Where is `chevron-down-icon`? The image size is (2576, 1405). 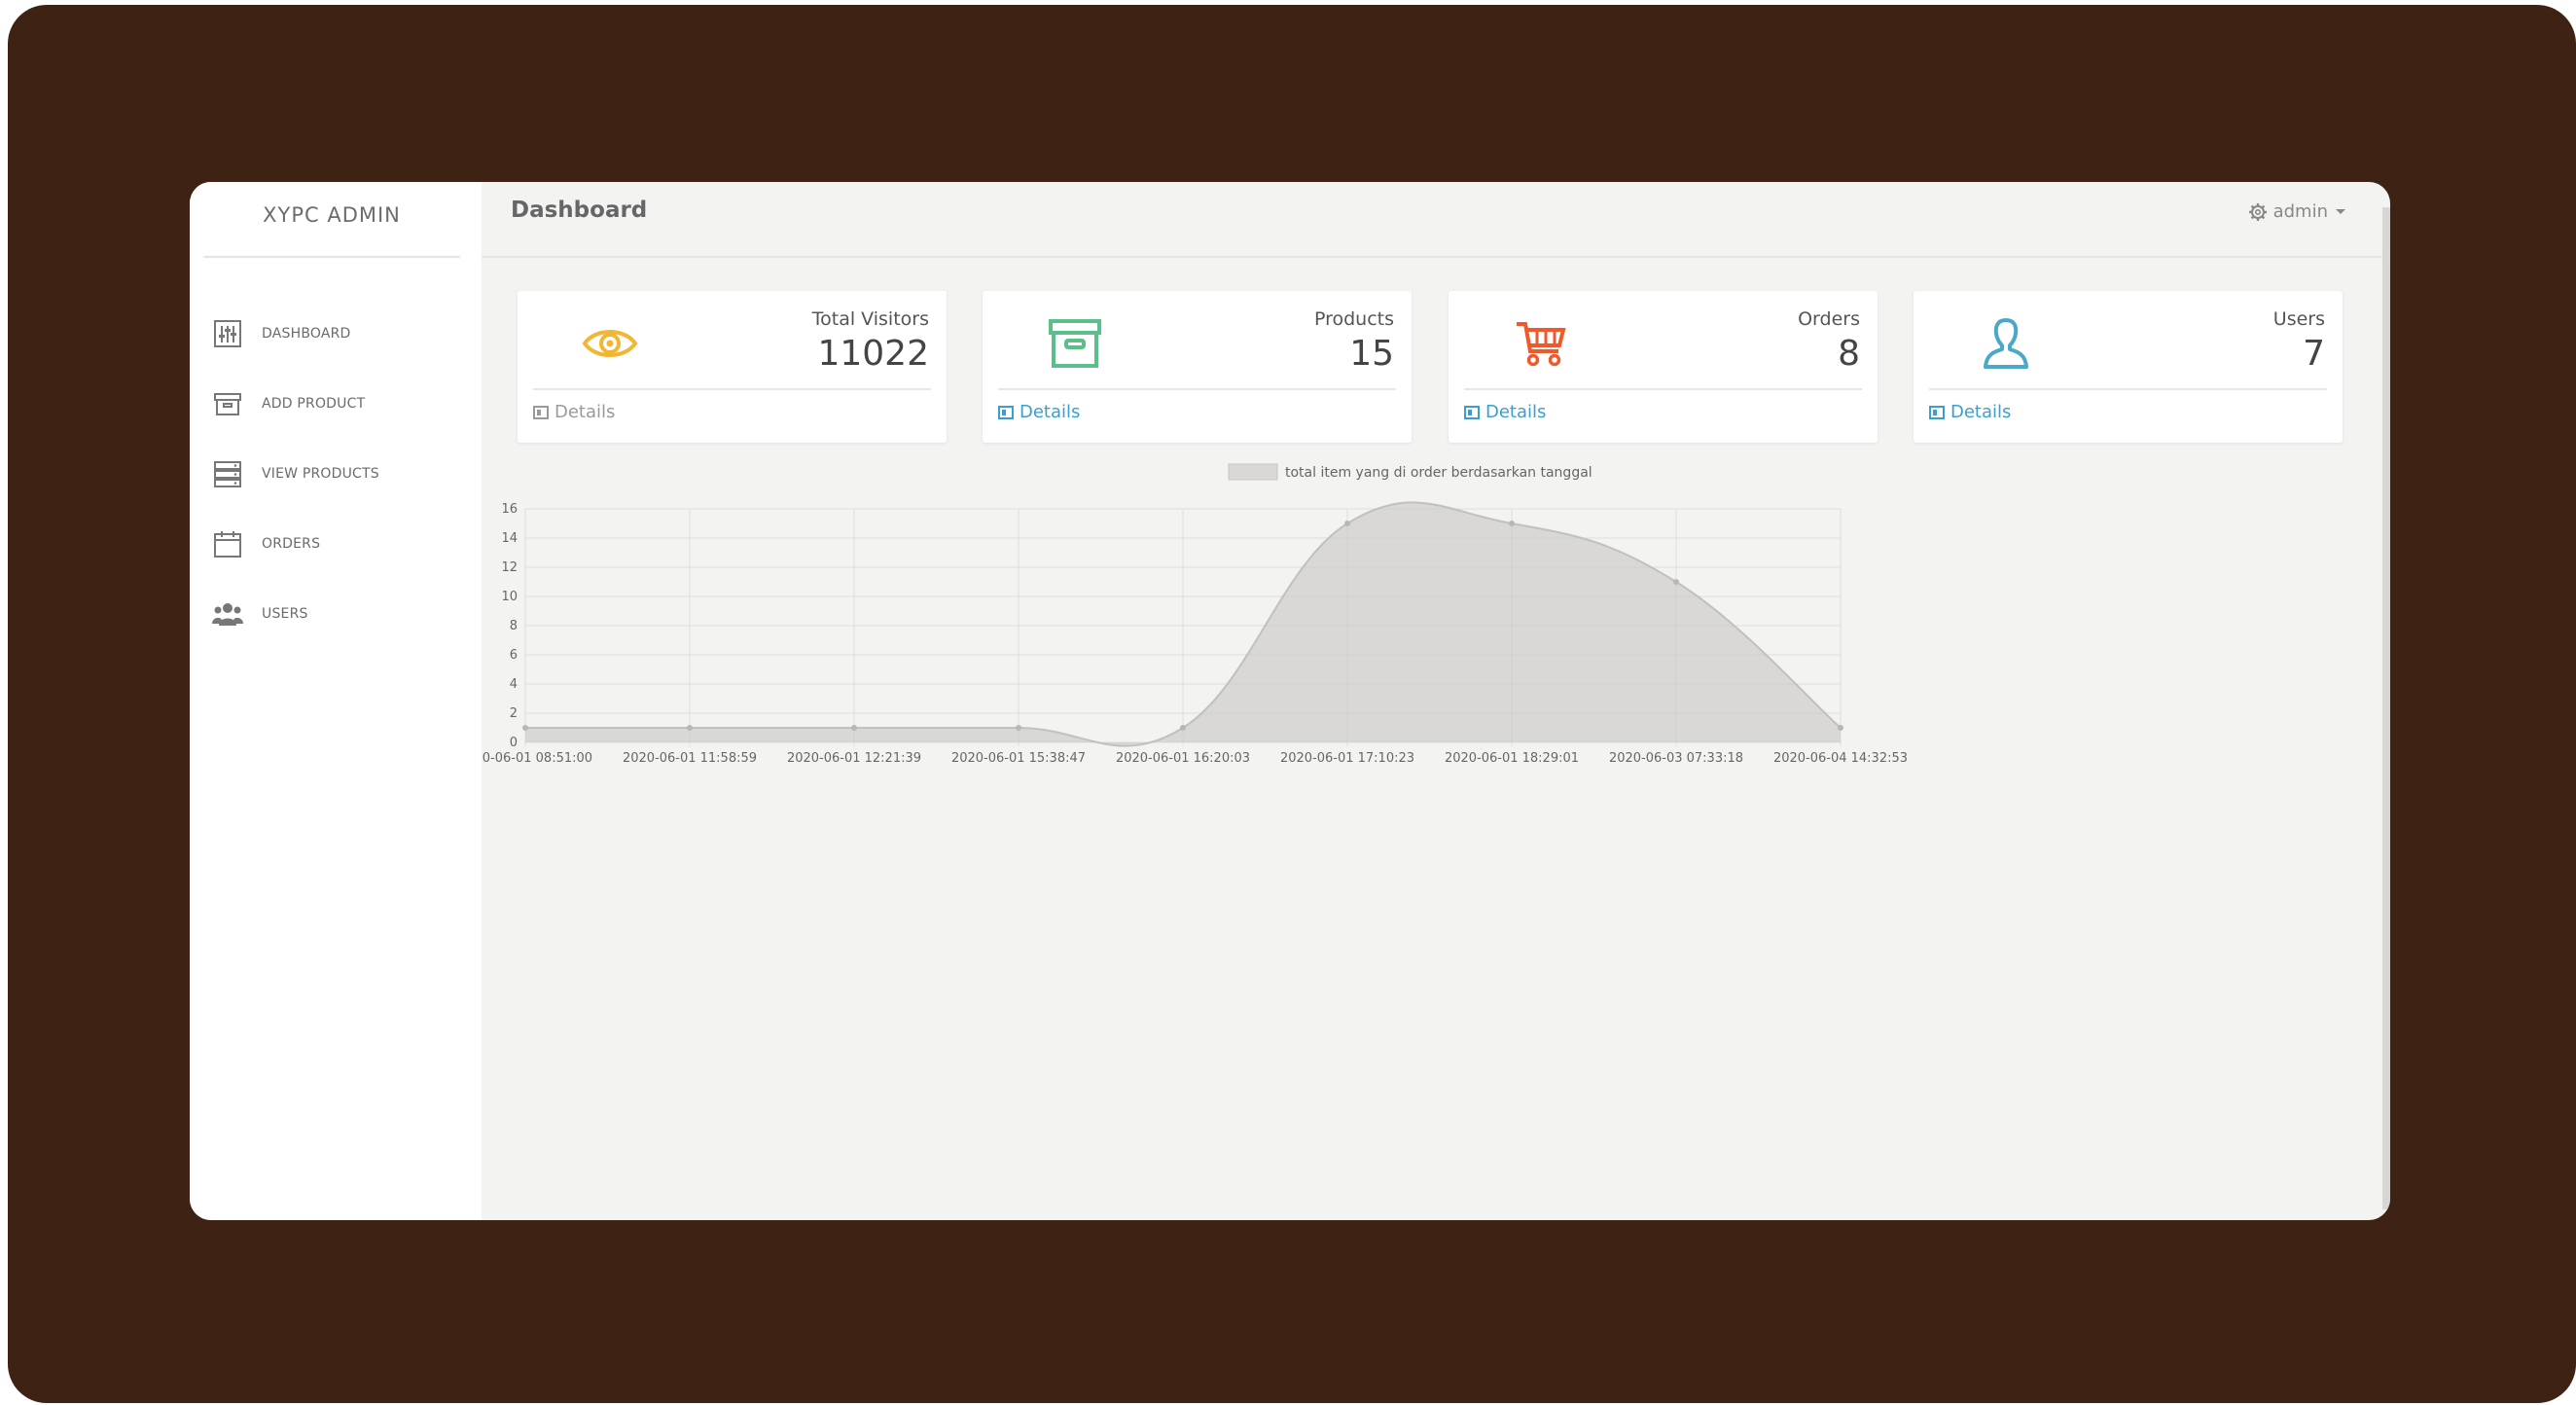
chevron-down-icon is located at coordinates (2340, 211).